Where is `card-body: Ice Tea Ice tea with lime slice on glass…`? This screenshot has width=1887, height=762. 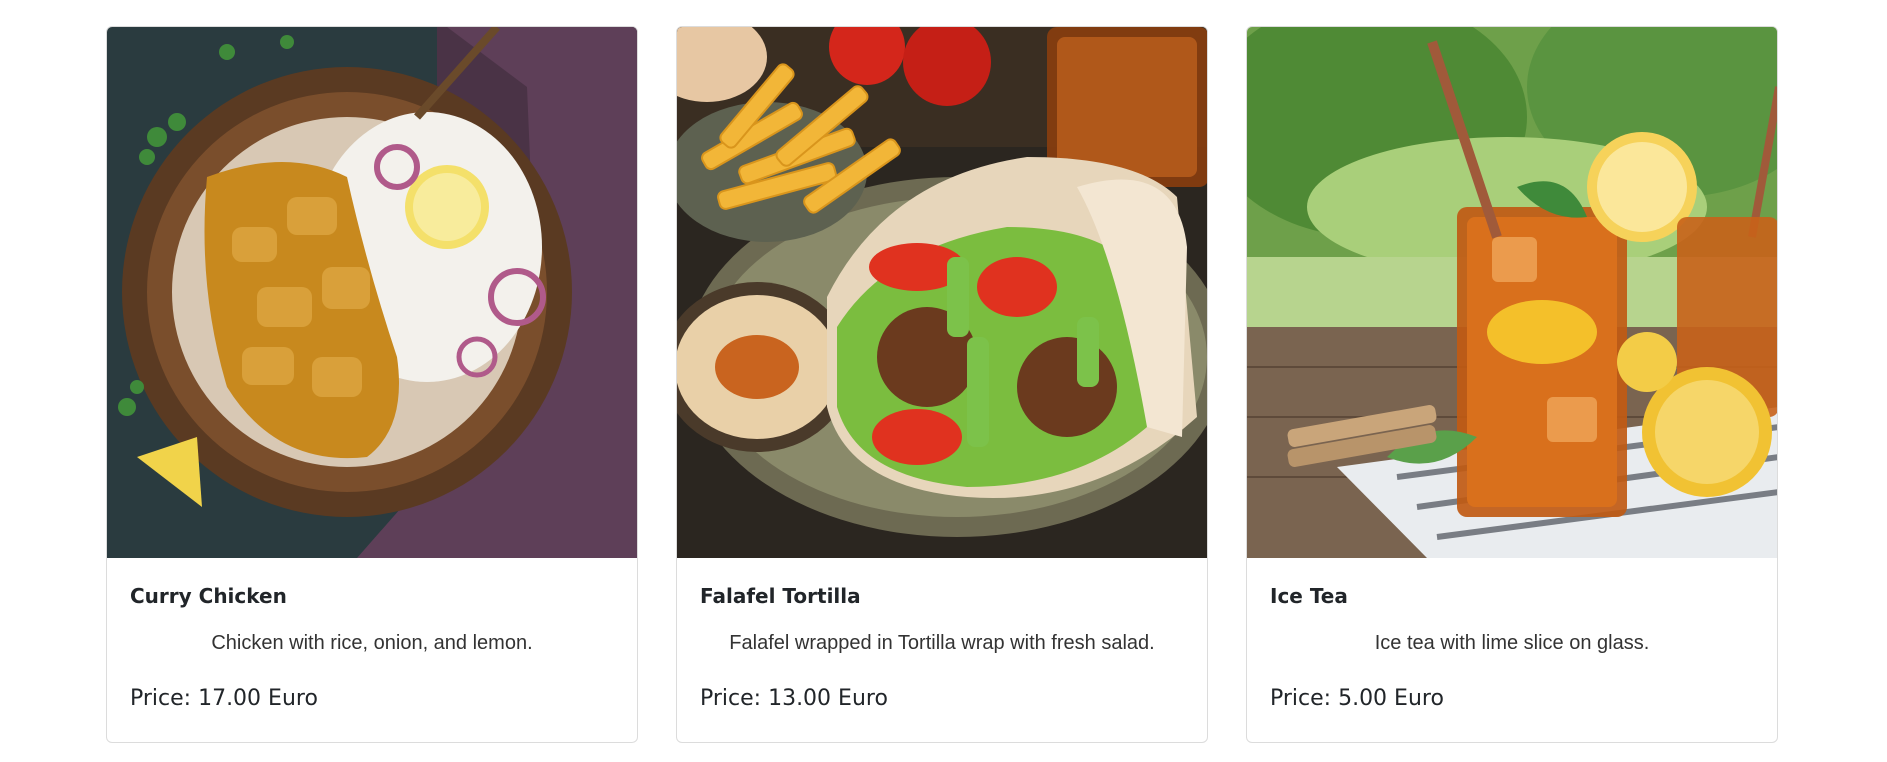 card-body: Ice Tea Ice tea with lime slice on glass… is located at coordinates (1512, 650).